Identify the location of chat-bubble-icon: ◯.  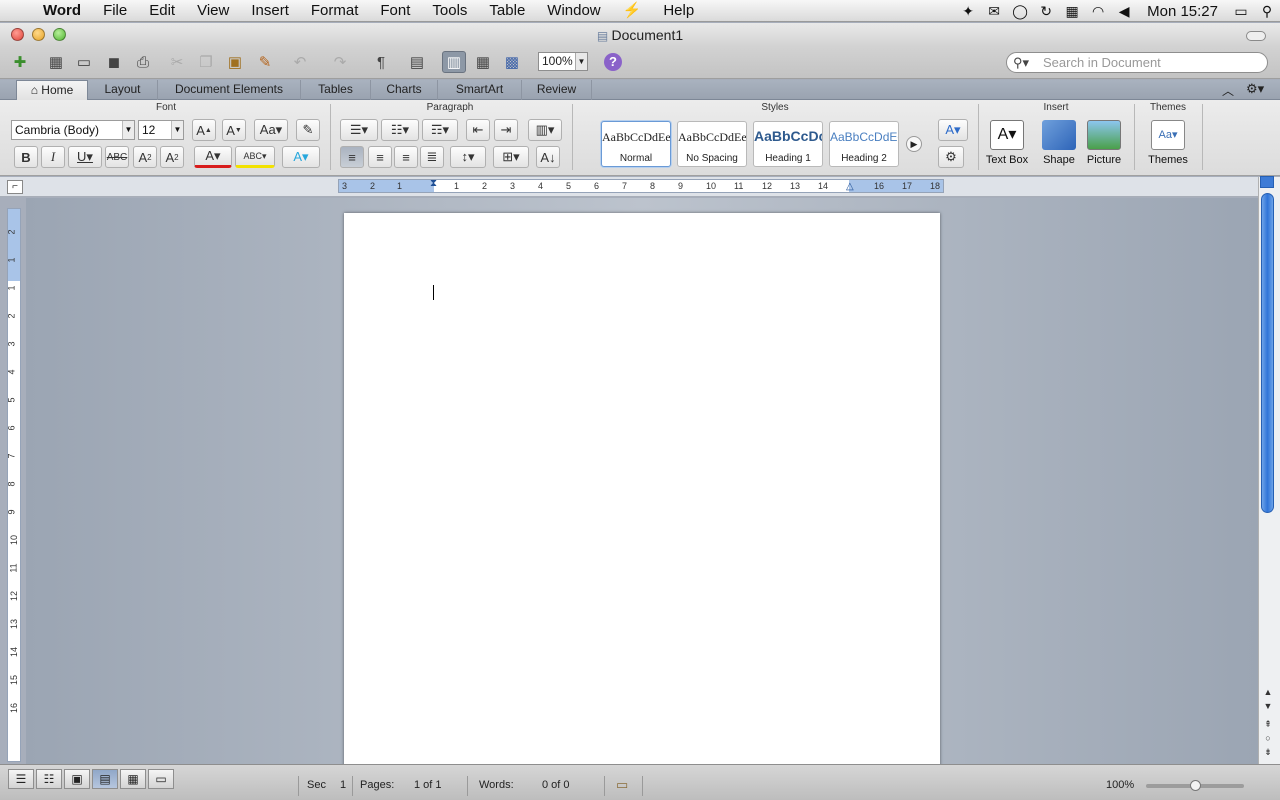
(1020, 11).